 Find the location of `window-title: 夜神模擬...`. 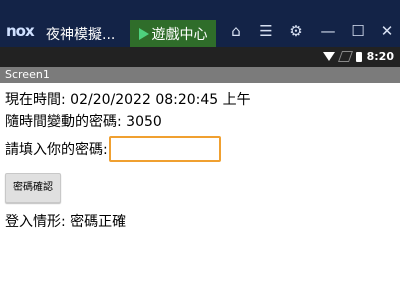

window-title: 夜神模擬... is located at coordinates (80, 34).